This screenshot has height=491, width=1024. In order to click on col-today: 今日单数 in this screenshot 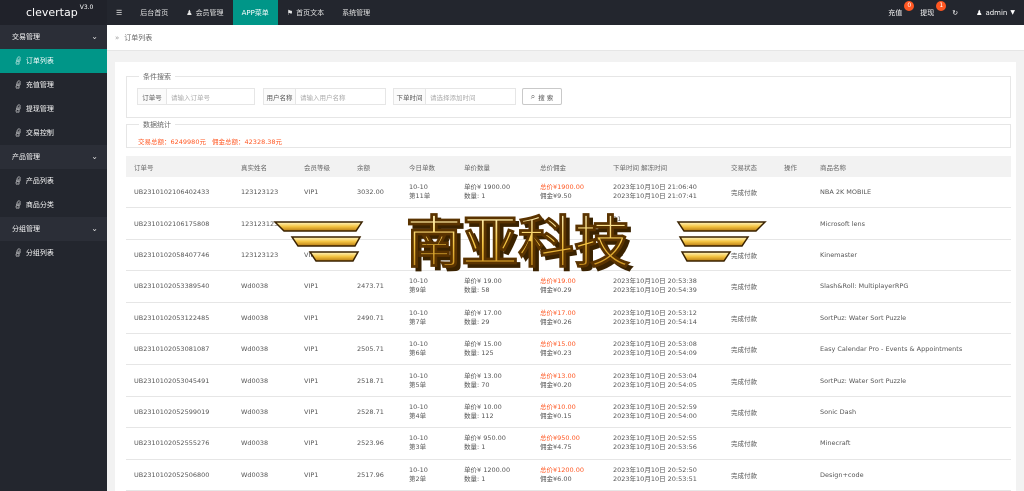, I will do `click(422, 167)`.